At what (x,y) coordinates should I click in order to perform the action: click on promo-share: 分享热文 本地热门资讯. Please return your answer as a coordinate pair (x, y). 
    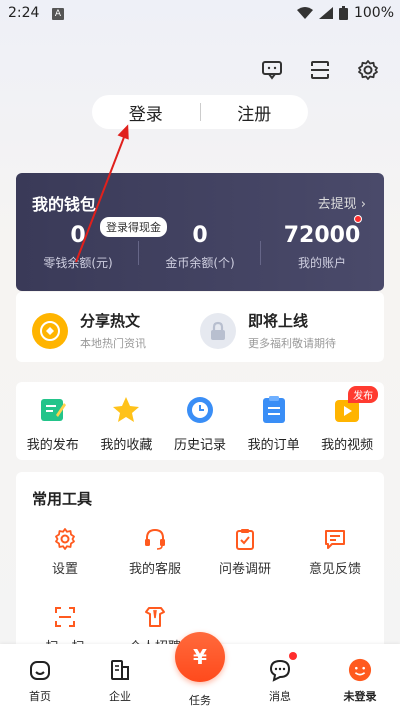
    Looking at the image, I should click on (89, 330).